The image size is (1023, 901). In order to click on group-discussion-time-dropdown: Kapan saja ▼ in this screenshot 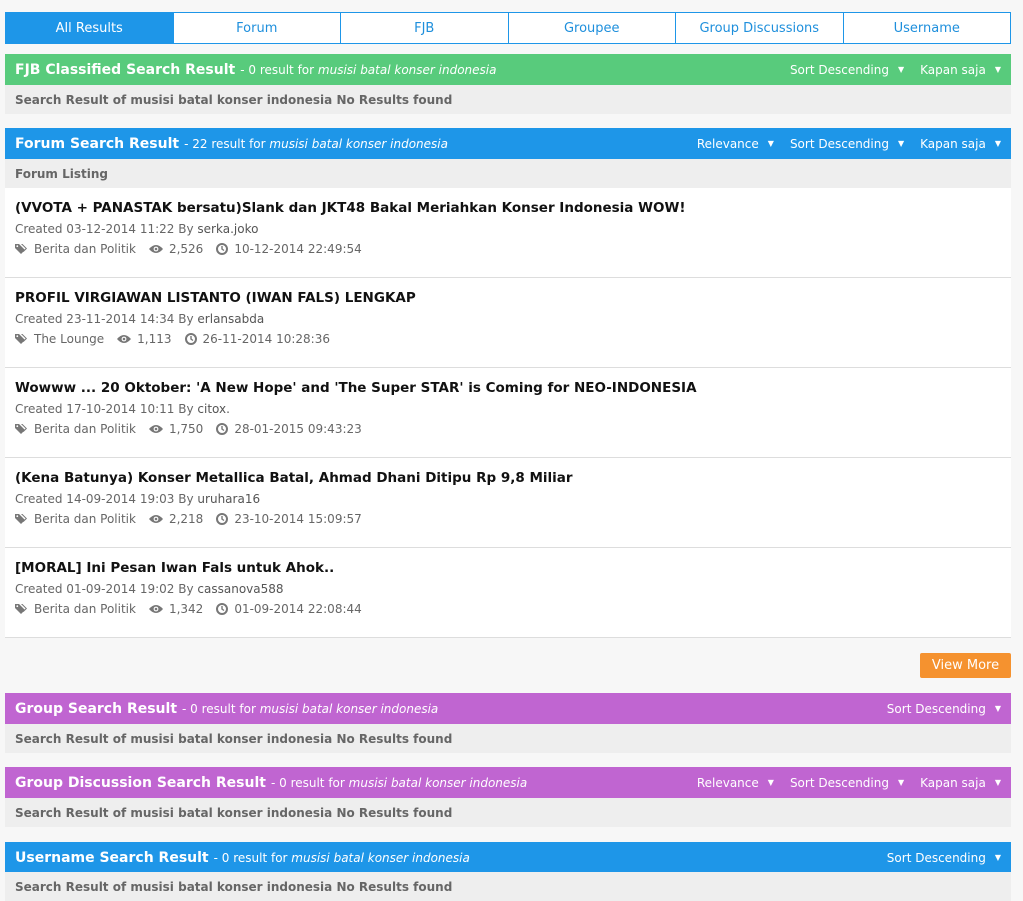, I will do `click(960, 783)`.